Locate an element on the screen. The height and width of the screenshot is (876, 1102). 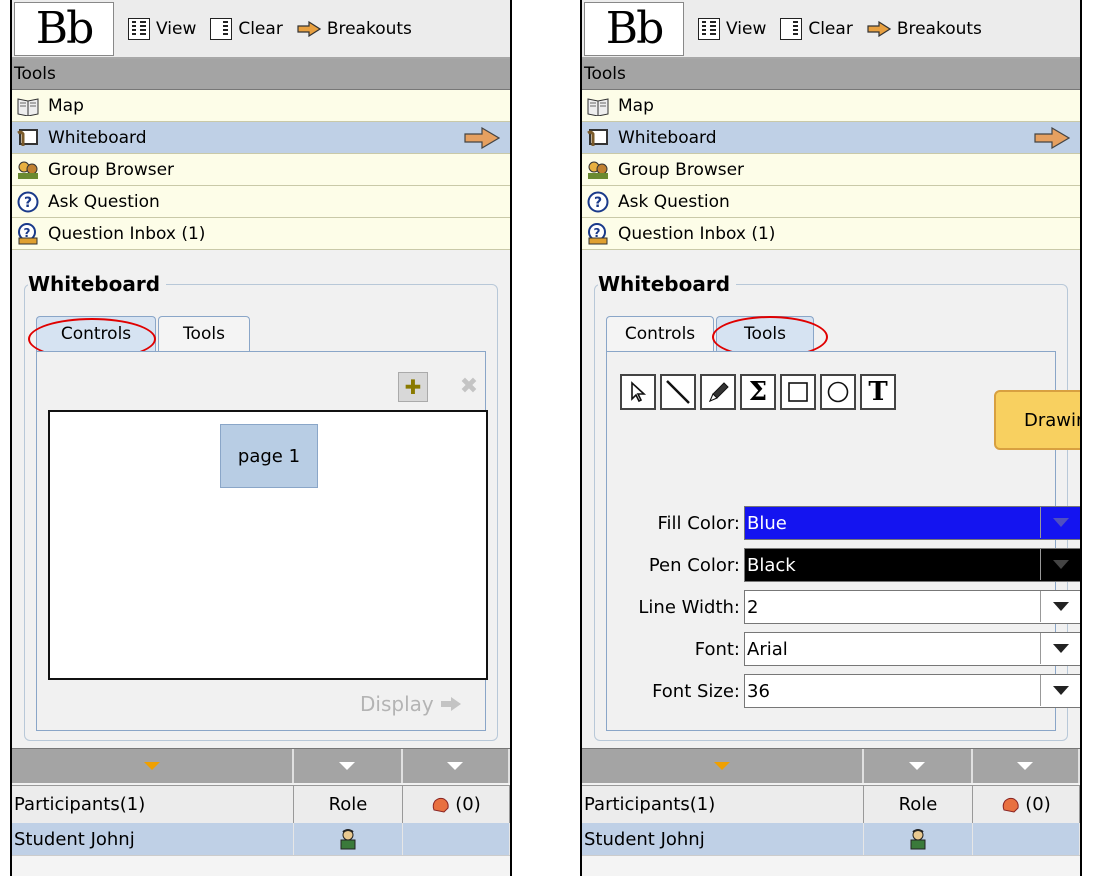
display-arrow-icon is located at coordinates (450, 704).